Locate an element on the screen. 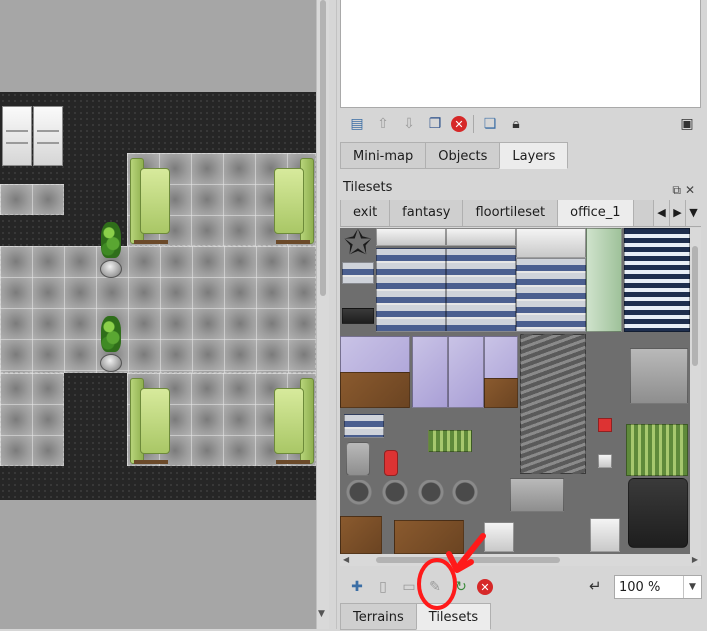 This screenshot has width=707, height=631. tilesets-panel-title: Tilesets is located at coordinates (368, 187).